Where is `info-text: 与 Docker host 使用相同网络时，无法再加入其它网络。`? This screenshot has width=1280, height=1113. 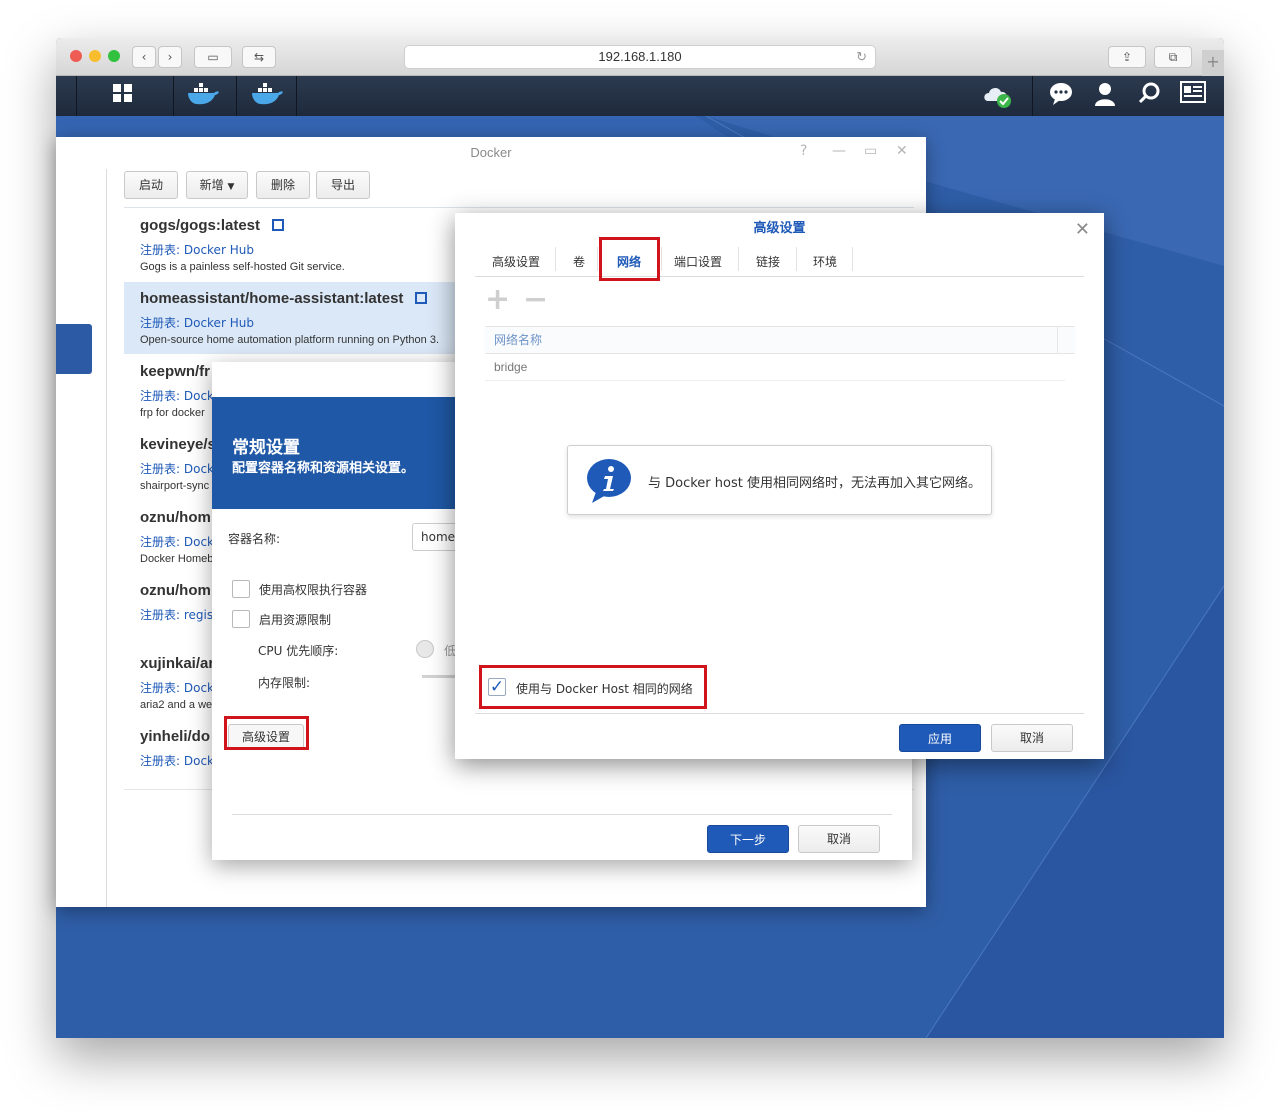
info-text: 与 Docker host 使用相同网络时，无法再加入其它网络。 is located at coordinates (814, 483).